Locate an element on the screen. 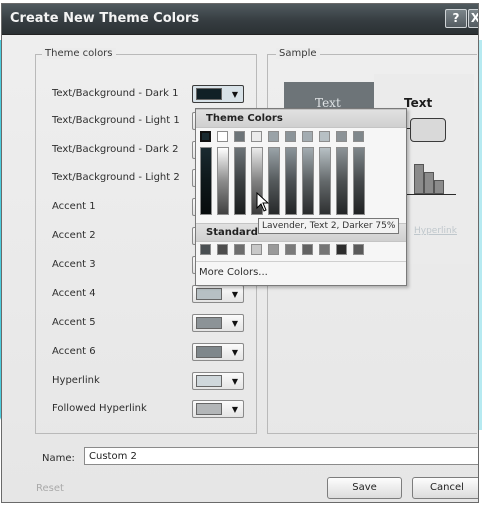  name-input is located at coordinates (281, 456).